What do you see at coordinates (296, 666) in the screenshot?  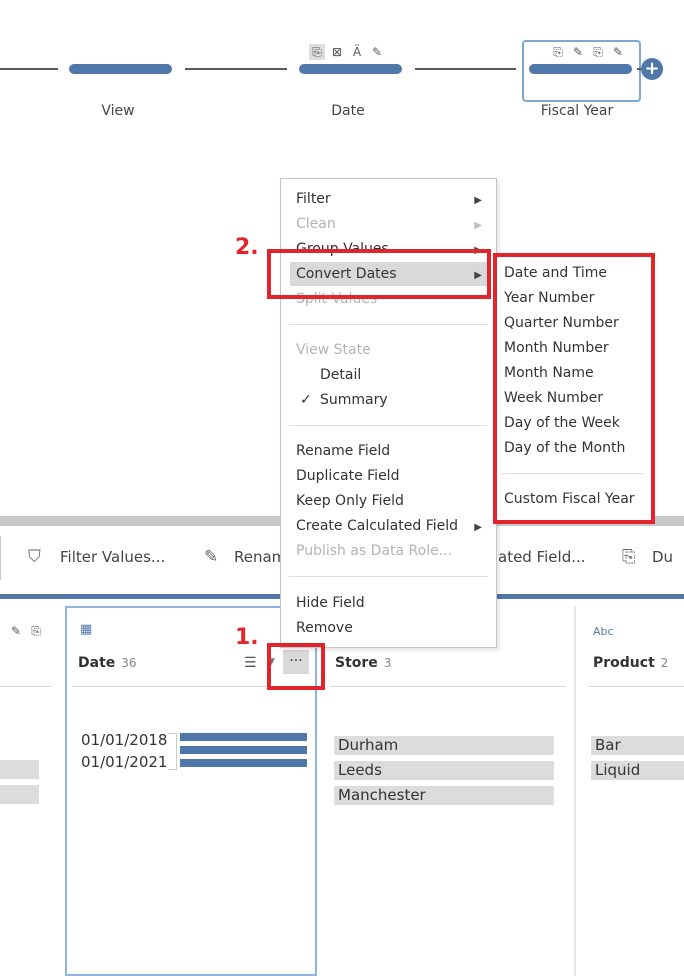 I see `annotation-box-more-options` at bounding box center [296, 666].